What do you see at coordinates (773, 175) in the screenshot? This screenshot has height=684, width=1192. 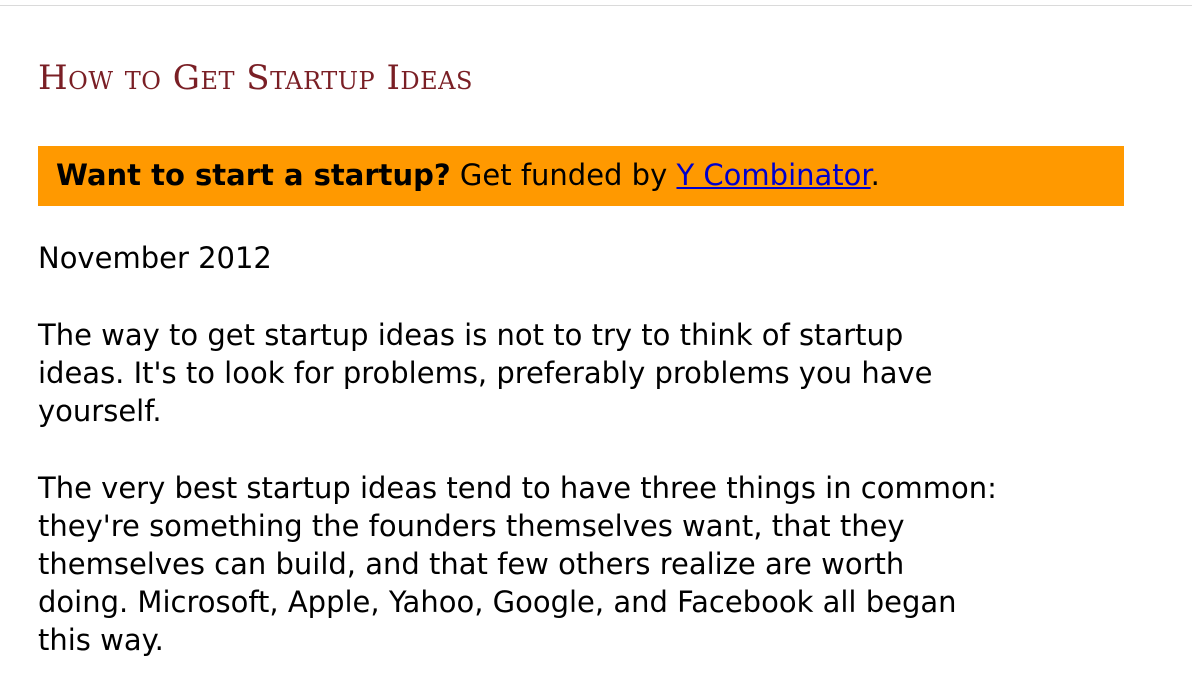 I see `y-combinator-link: Y Combinator` at bounding box center [773, 175].